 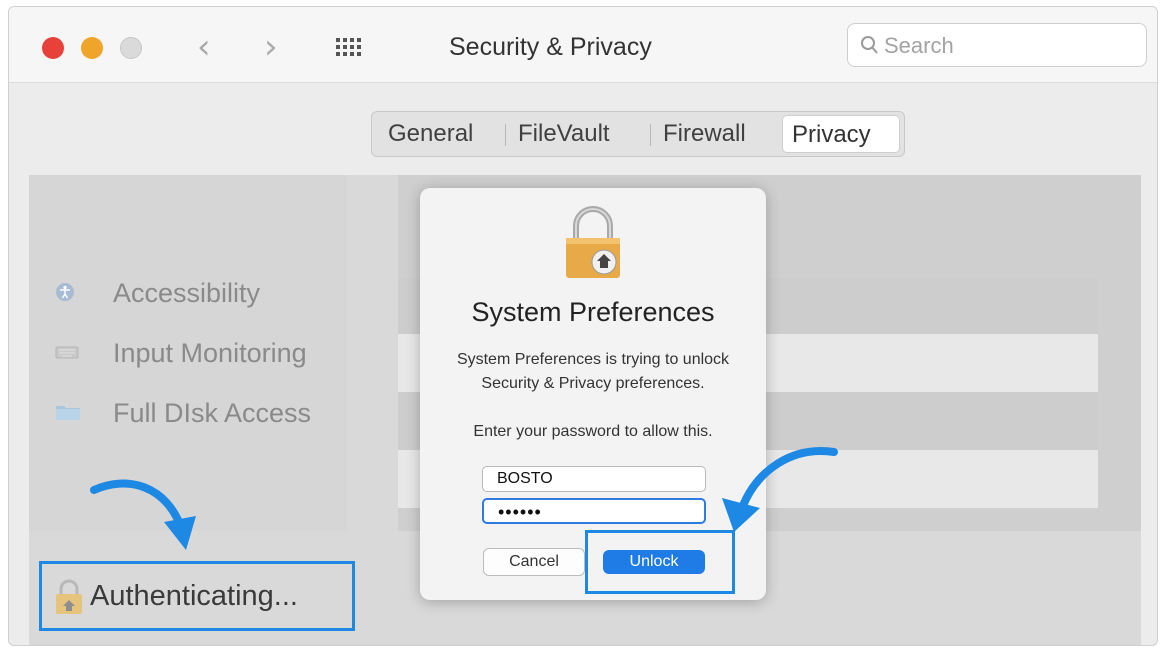 I want to click on search-field: Search, so click(x=997, y=45).